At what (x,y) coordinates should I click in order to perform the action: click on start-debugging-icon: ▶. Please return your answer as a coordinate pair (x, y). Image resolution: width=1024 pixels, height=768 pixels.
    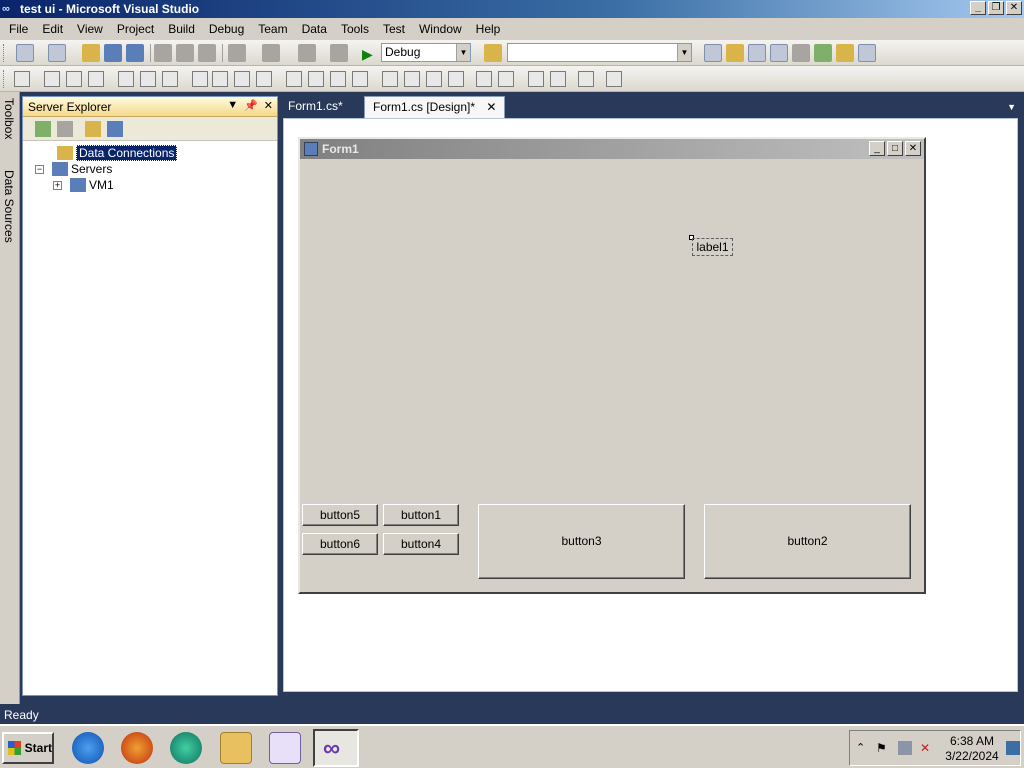
    Looking at the image, I should click on (367, 54).